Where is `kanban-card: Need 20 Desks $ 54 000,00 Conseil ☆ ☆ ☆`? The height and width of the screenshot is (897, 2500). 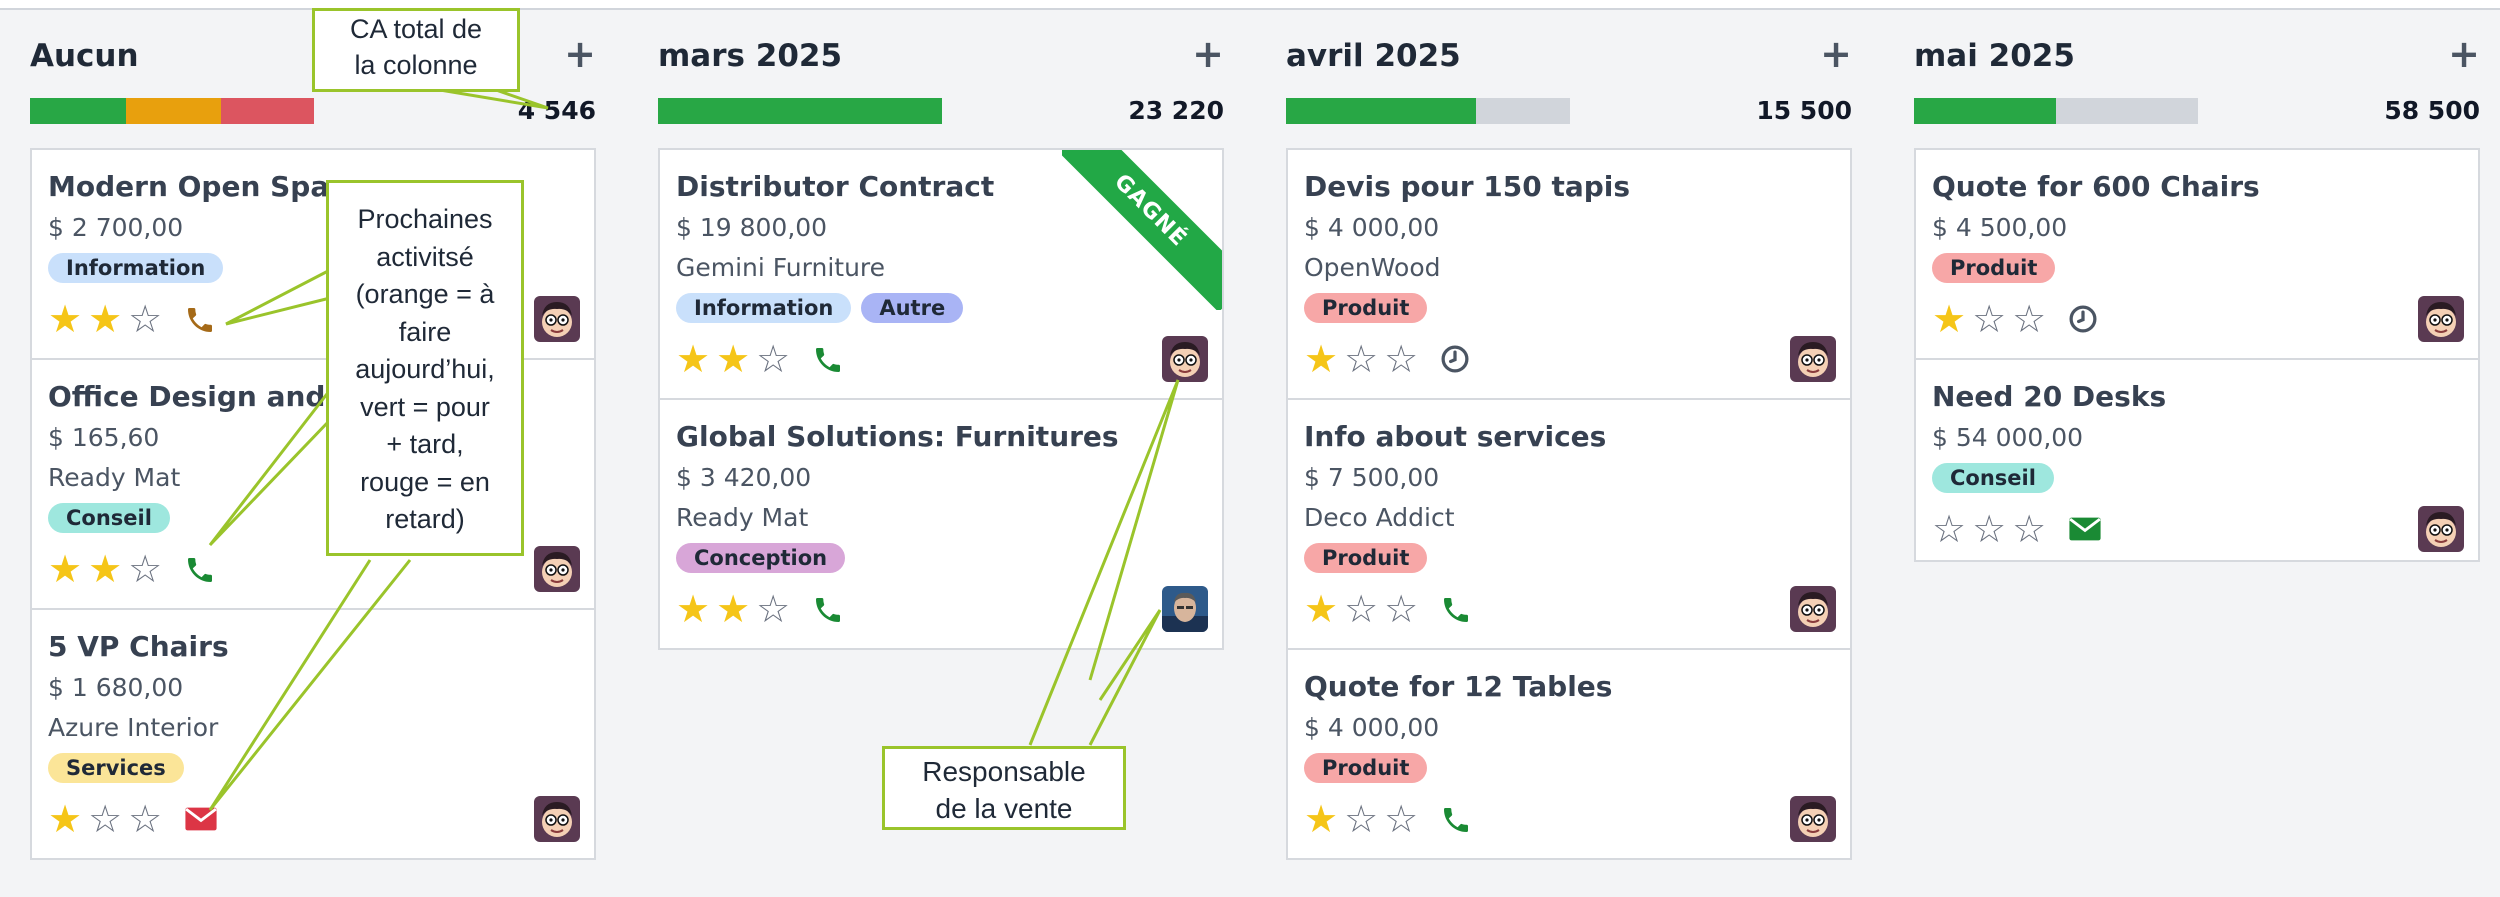
kanban-card: Need 20 Desks $ 54 000,00 Conseil ☆ ☆ ☆ is located at coordinates (2197, 460).